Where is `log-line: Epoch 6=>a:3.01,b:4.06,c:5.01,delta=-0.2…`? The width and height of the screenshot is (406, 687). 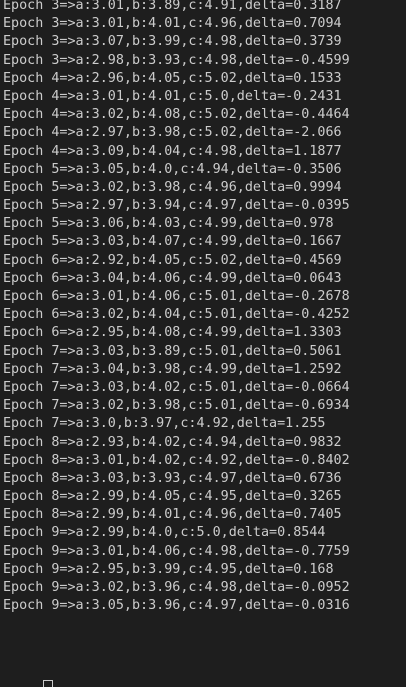
log-line: Epoch 6=>a:3.01,b:4.06,c:5.01,delta=-0.2… is located at coordinates (176, 296).